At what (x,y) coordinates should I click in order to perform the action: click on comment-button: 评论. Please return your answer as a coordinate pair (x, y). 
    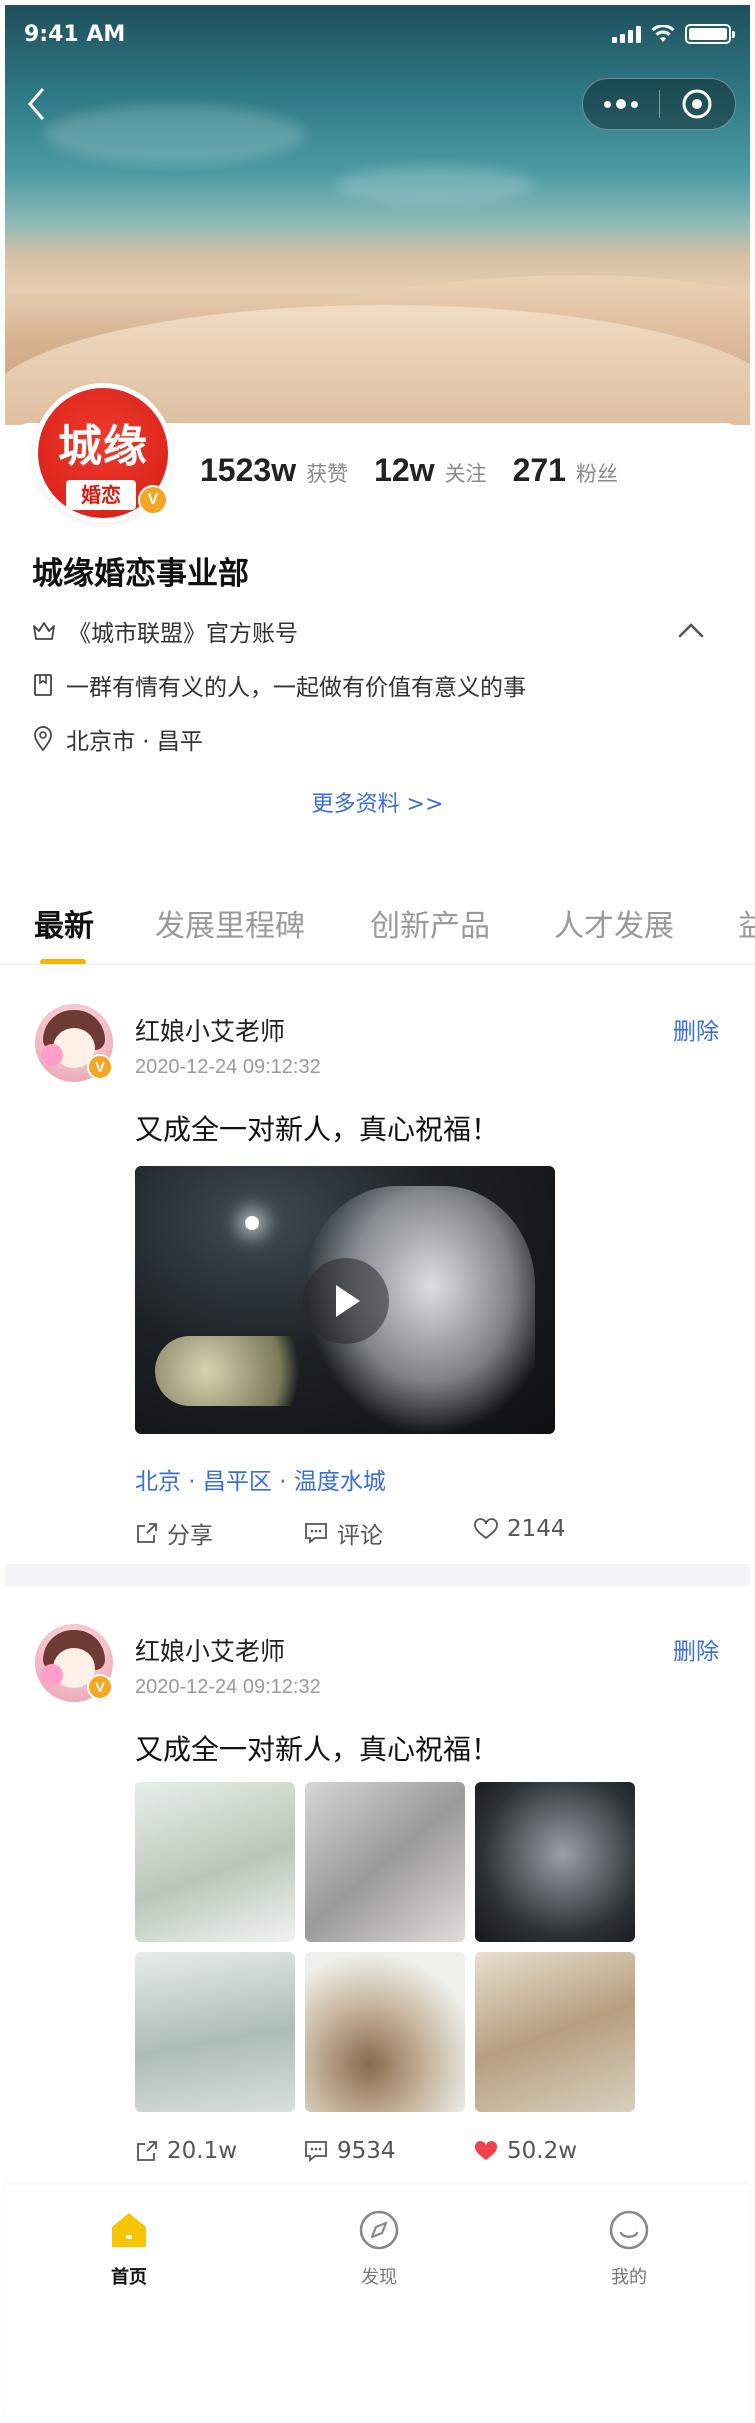
    Looking at the image, I should click on (343, 1533).